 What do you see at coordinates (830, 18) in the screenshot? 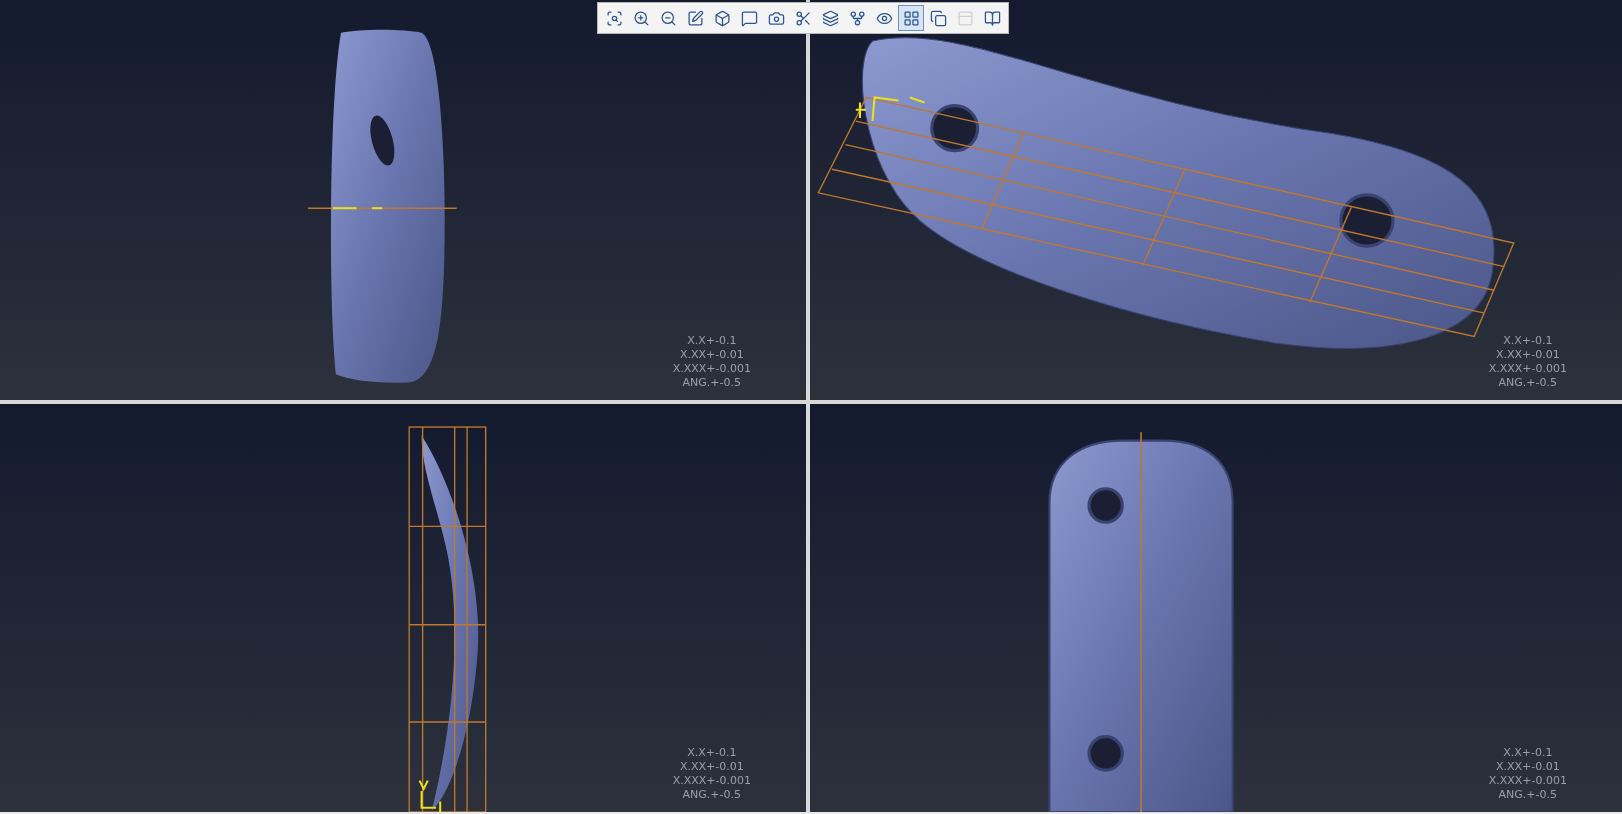
I see `layers-icon` at bounding box center [830, 18].